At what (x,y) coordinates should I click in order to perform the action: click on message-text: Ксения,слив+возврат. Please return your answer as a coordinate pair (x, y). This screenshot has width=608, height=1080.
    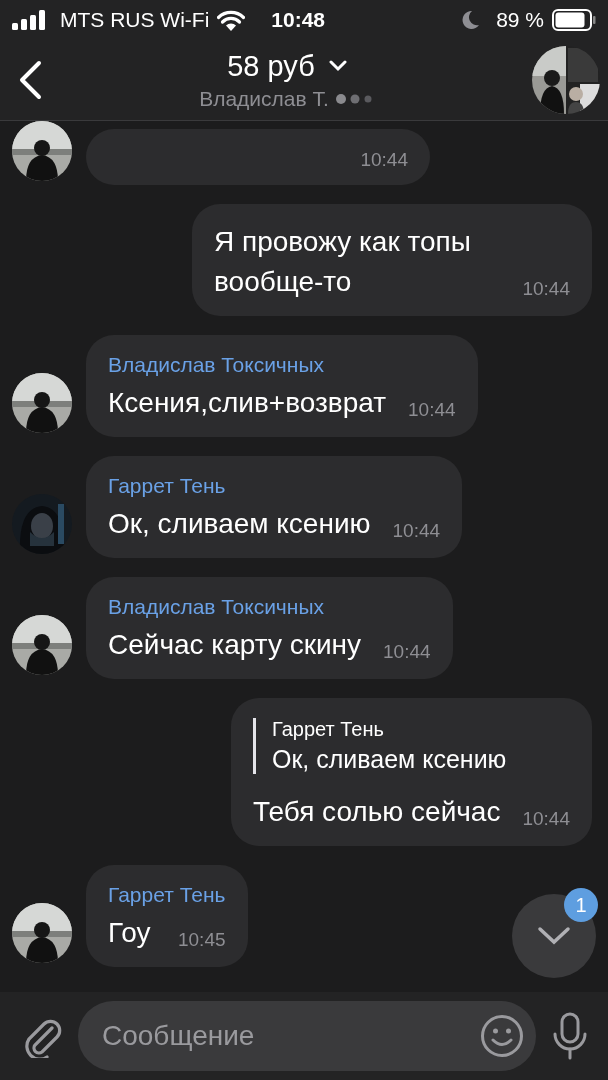
    Looking at the image, I should click on (247, 402).